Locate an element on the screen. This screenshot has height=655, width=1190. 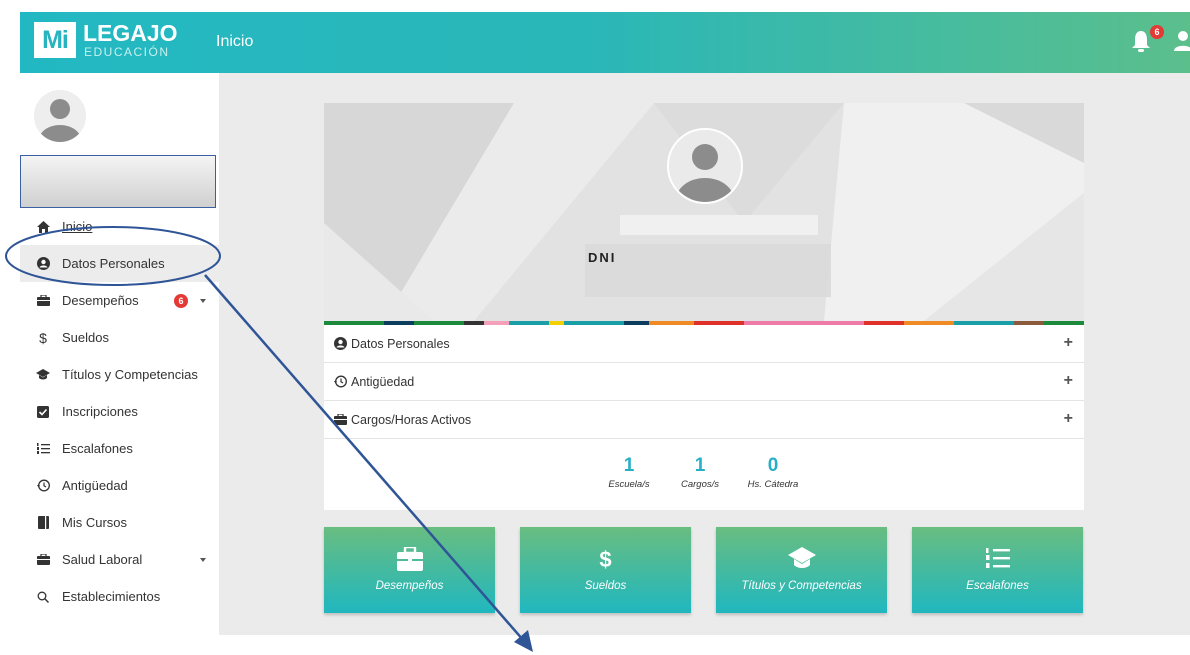
stat-horas-catedra: 0 Hs. Cátedra is located at coordinates (773, 472).